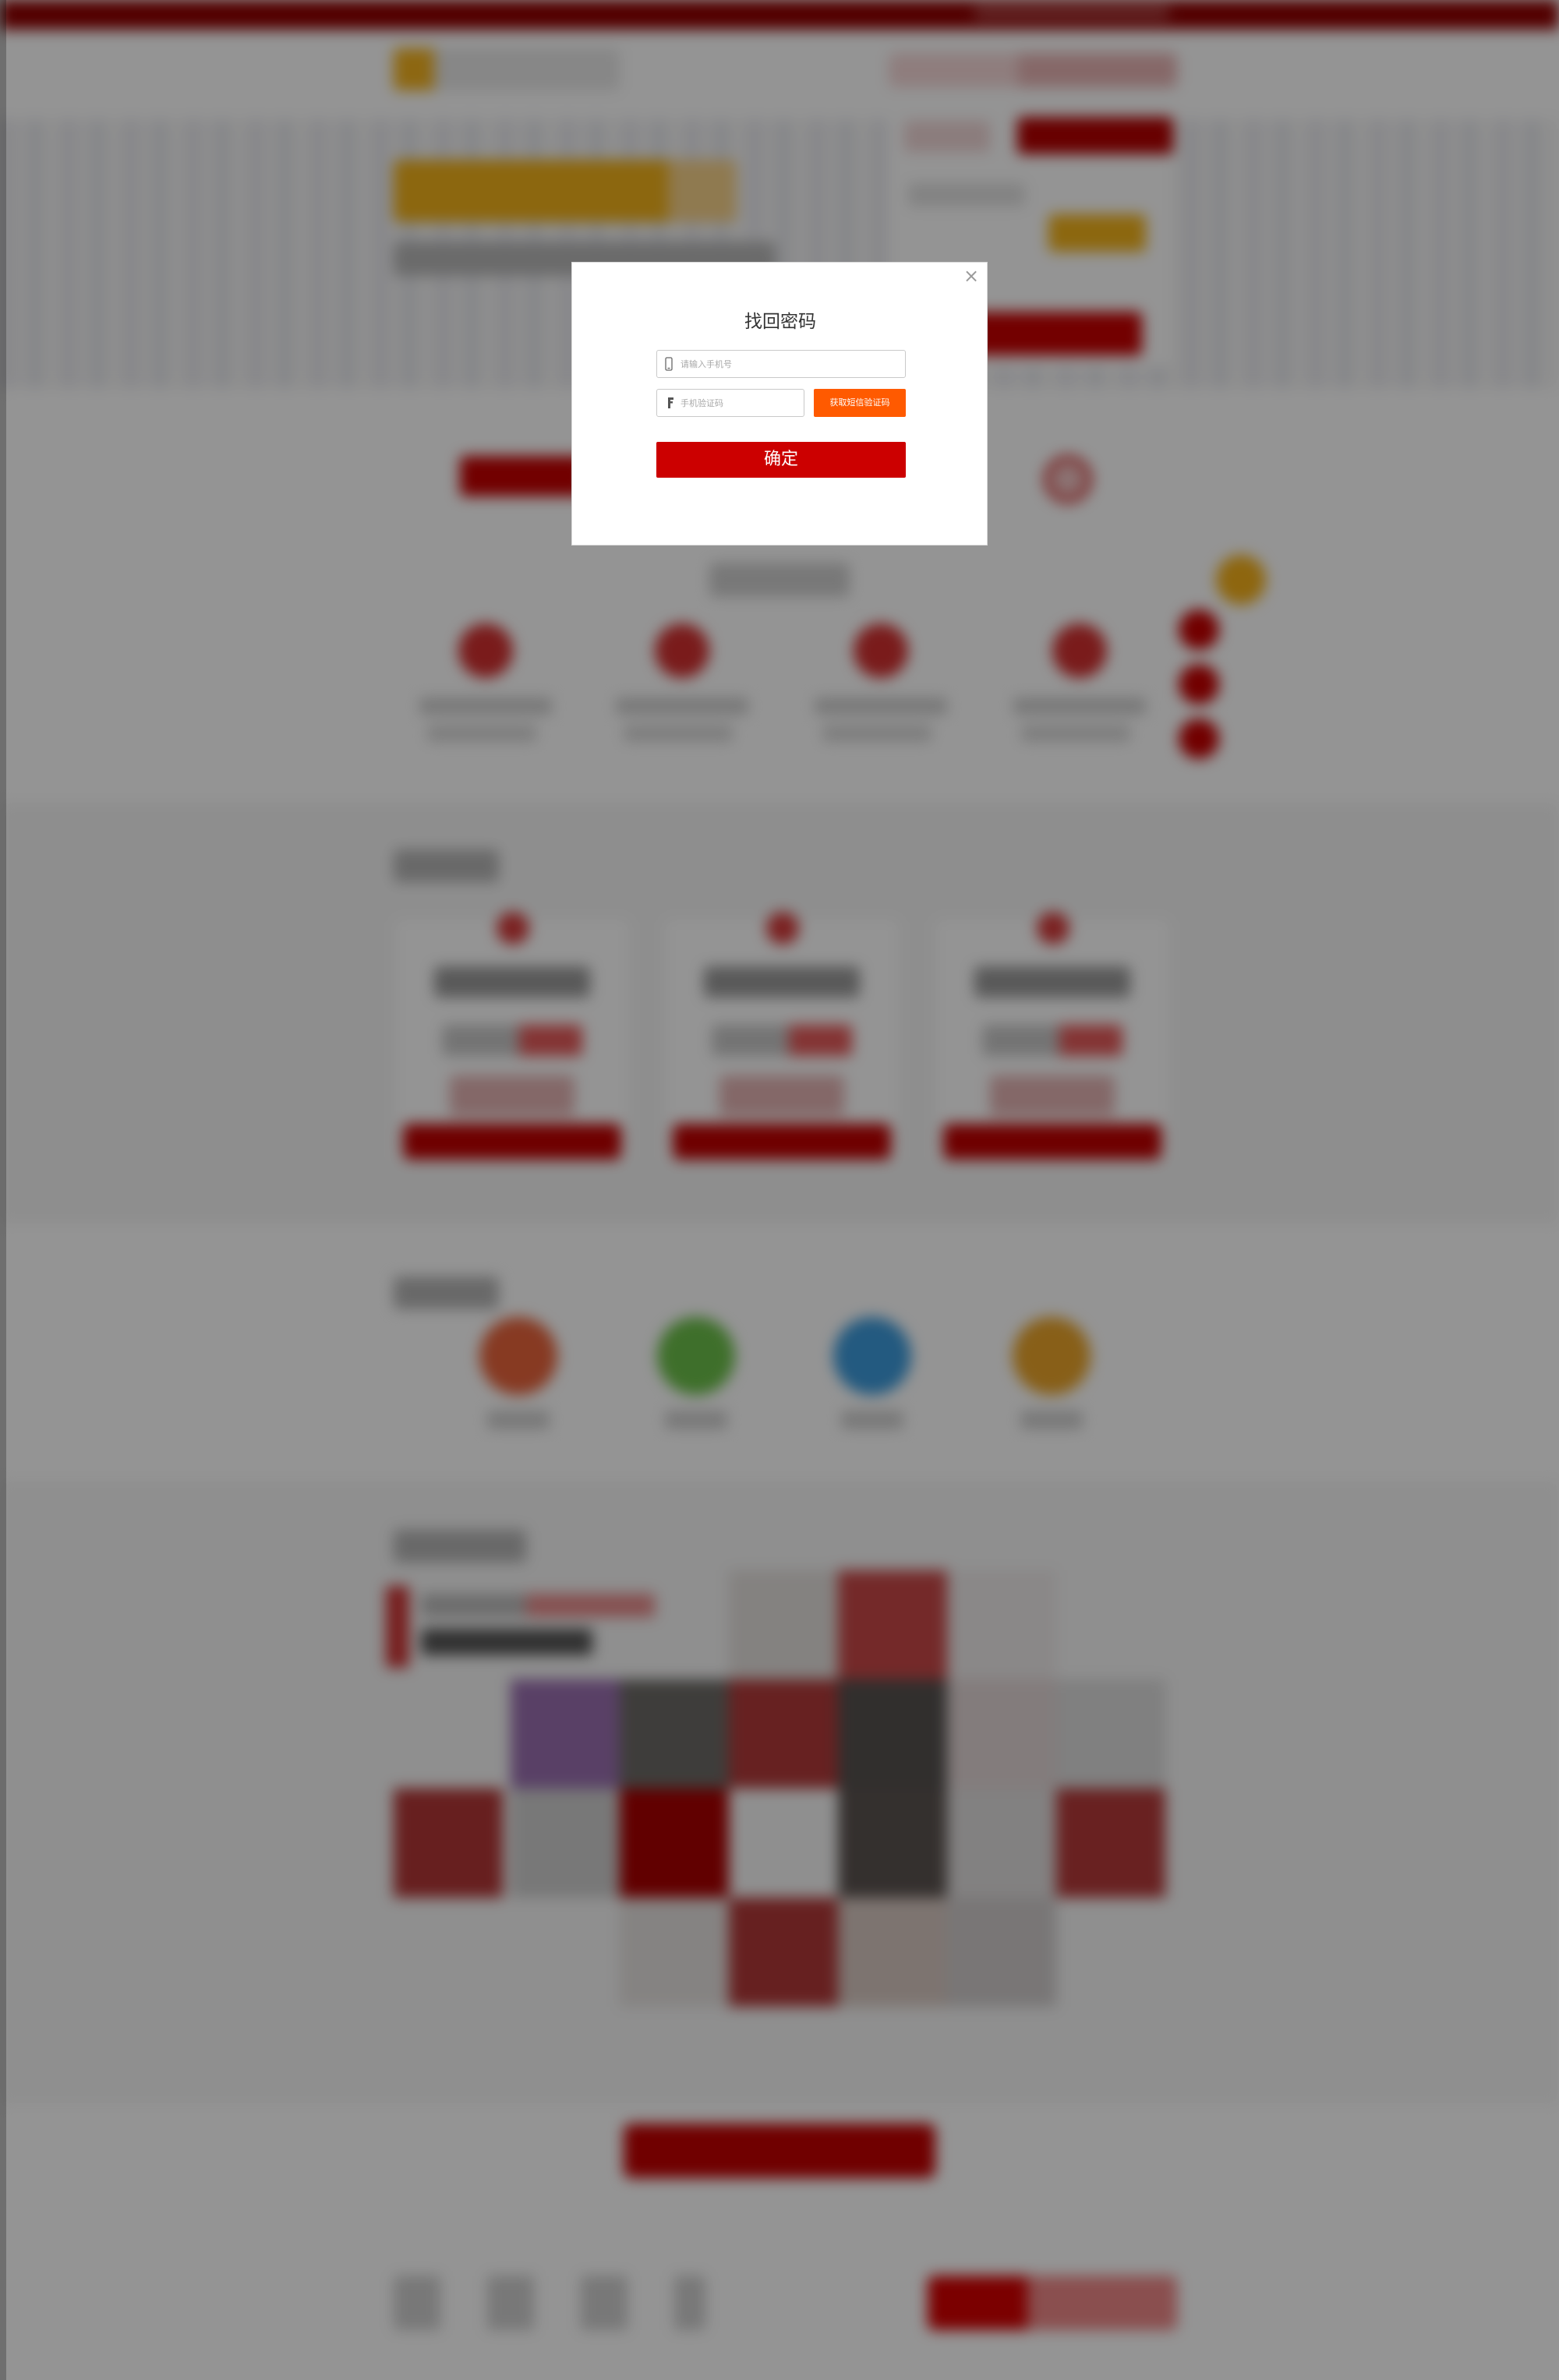  I want to click on find-password-modal: × 找回密码 获取短信验证码 确定, so click(780, 404).